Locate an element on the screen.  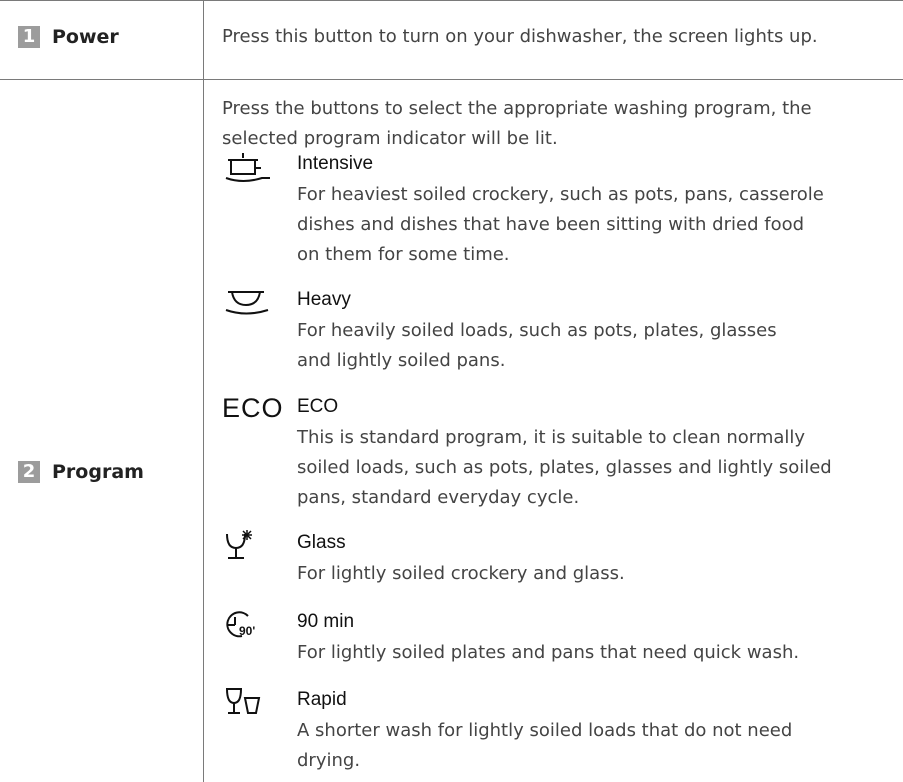
column-divider is located at coordinates (203, 391).